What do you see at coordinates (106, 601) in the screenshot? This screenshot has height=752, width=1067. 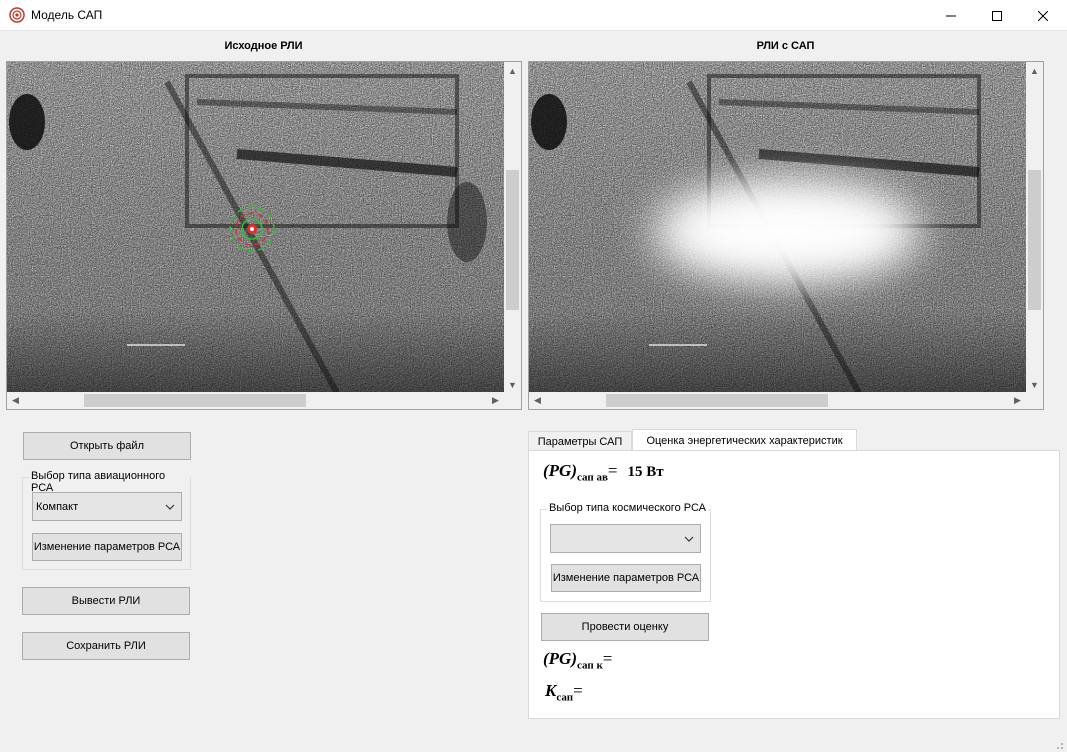 I see `output-image-button: Вывести РЛИ` at bounding box center [106, 601].